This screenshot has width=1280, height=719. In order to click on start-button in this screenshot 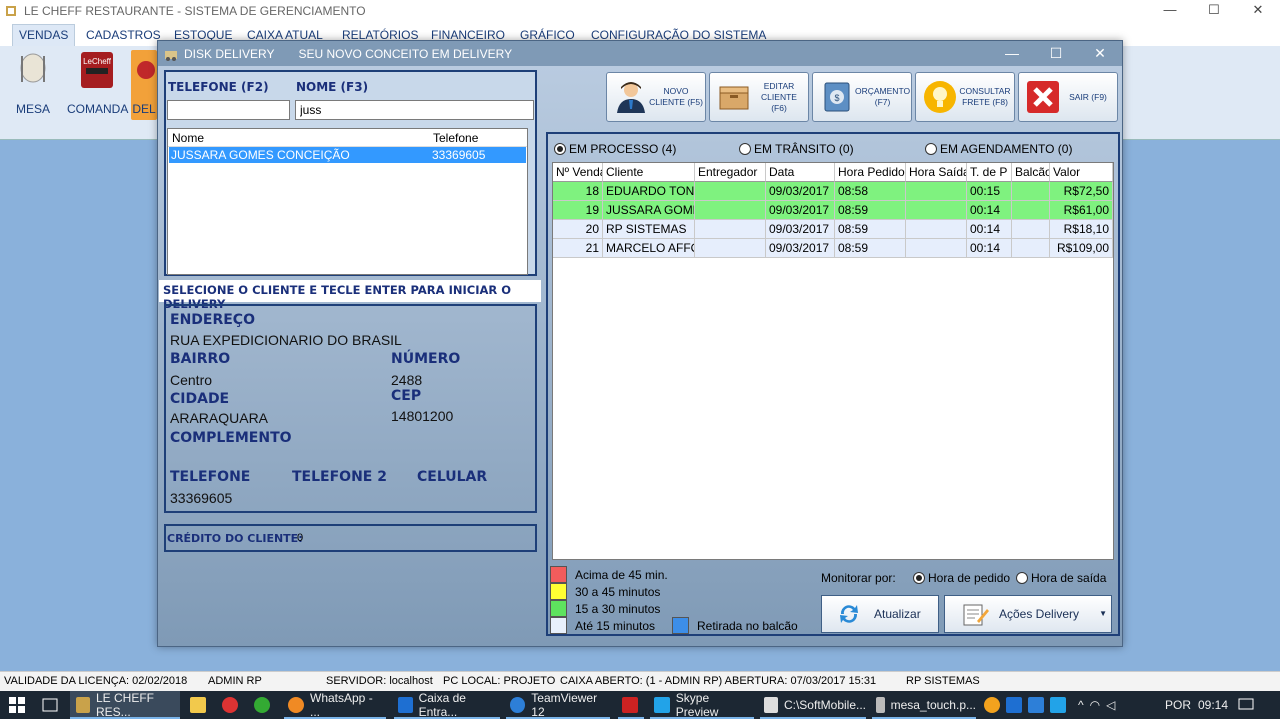, I will do `click(17, 705)`.